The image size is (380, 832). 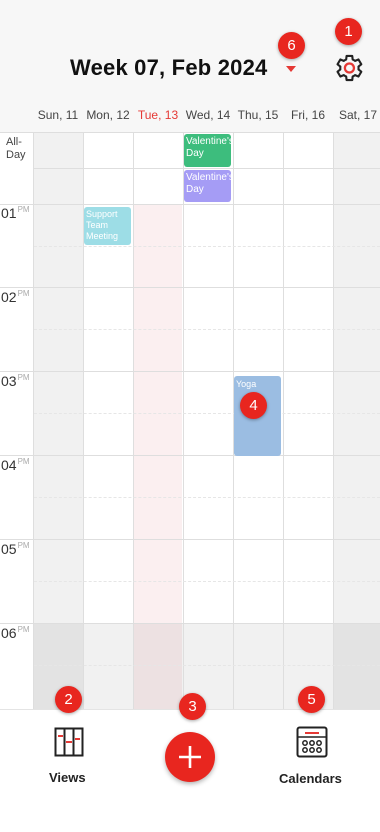 What do you see at coordinates (107, 226) in the screenshot?
I see `event-support-team-meeting: Support Team Meeting` at bounding box center [107, 226].